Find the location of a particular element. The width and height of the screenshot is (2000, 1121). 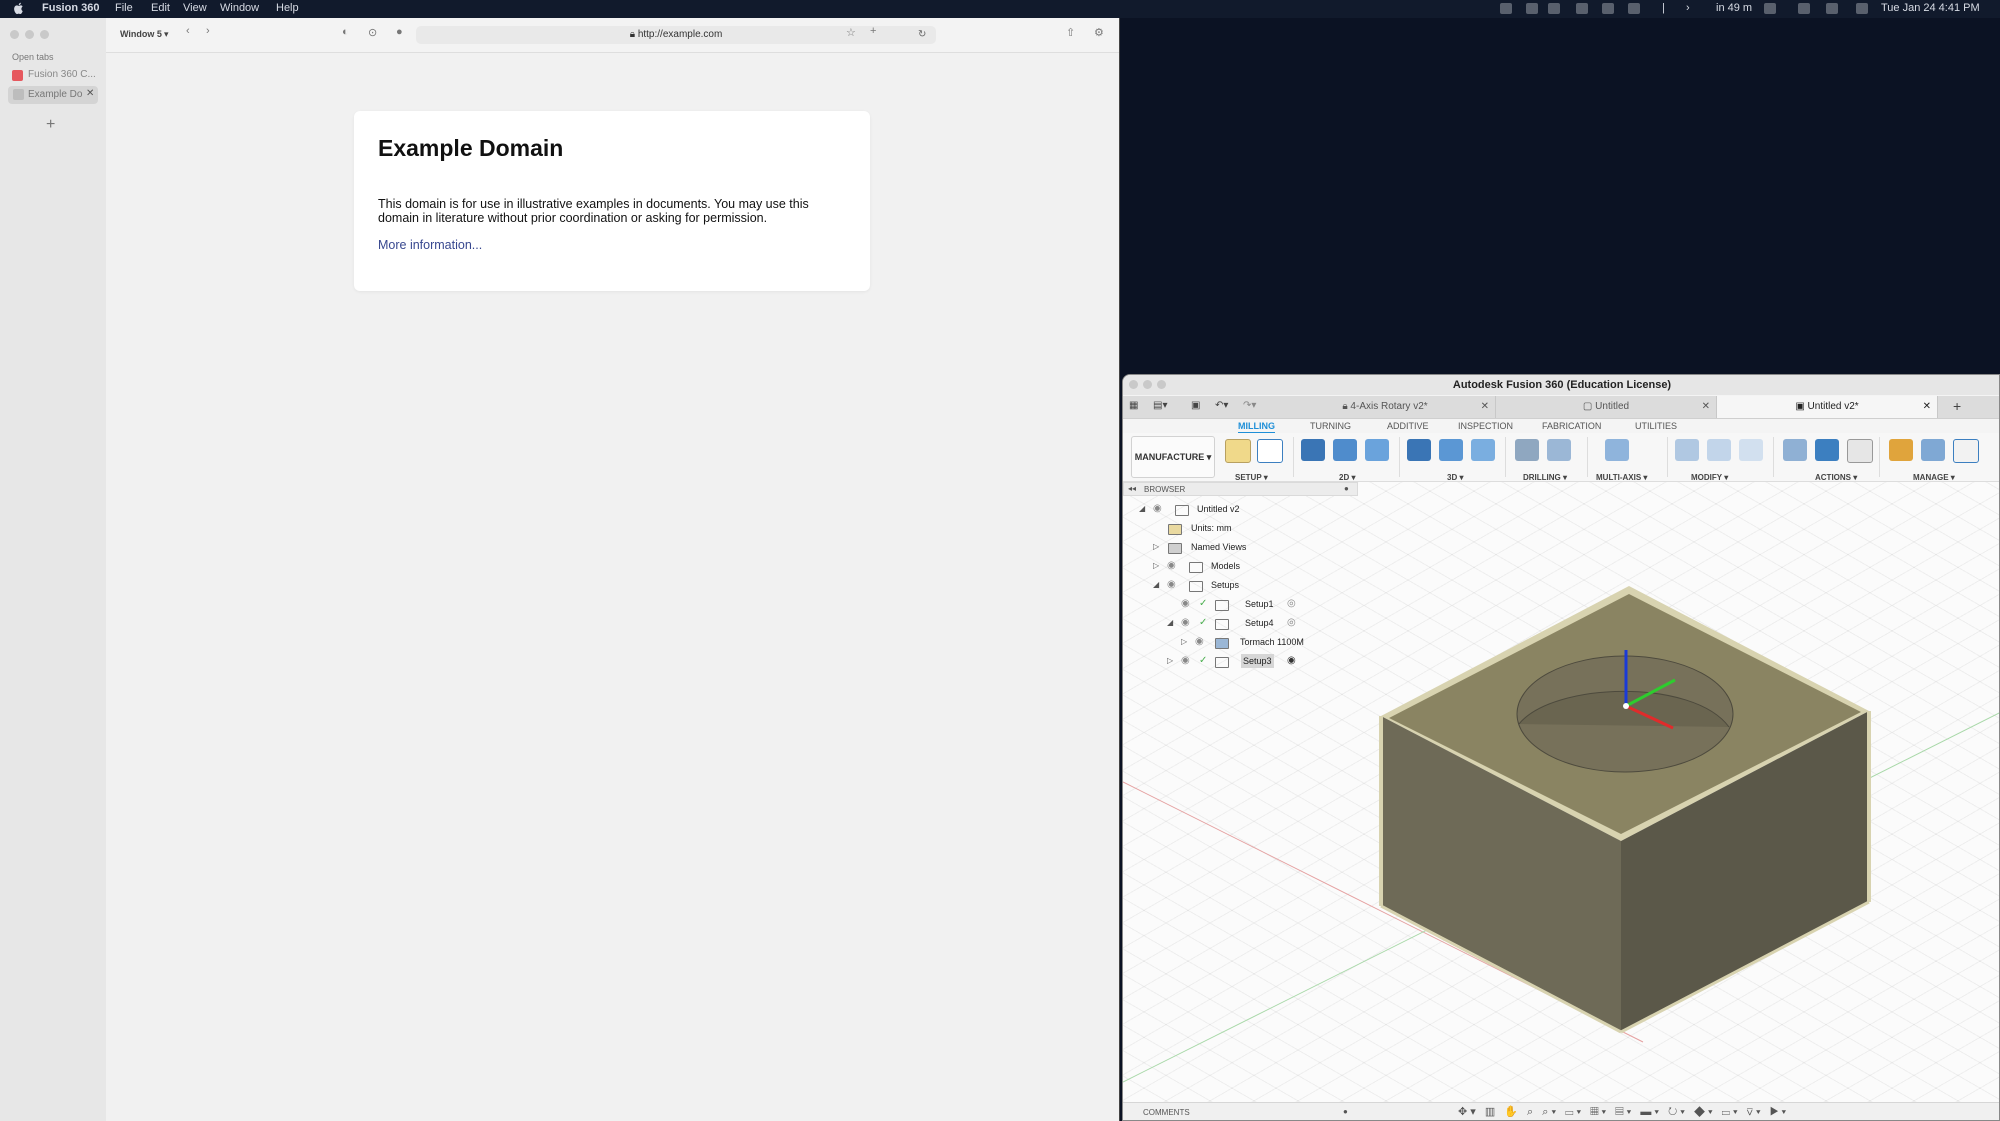

reload-icon: ↻ is located at coordinates (922, 35).